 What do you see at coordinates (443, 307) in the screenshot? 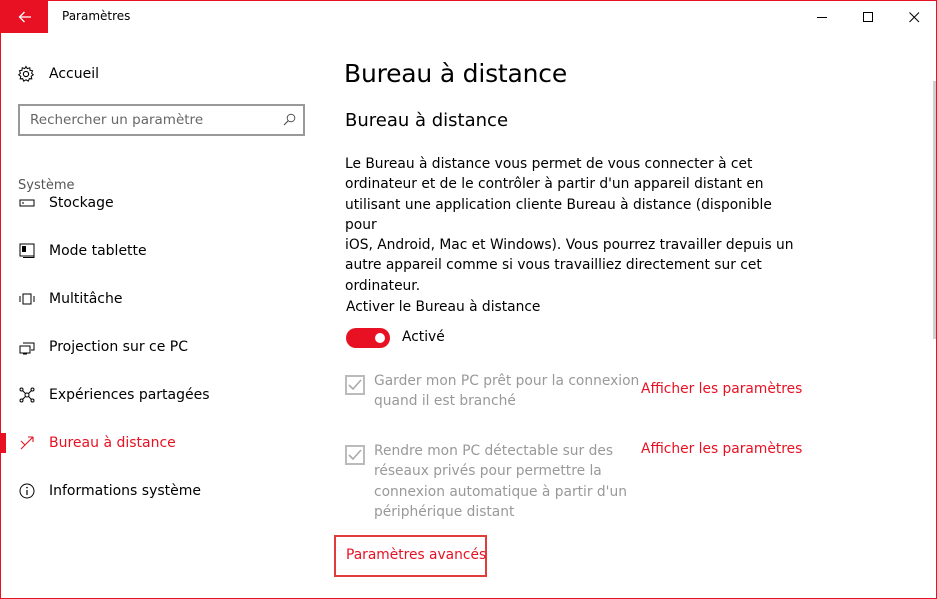
I see `toggle-label: Activer le Bureau à distance` at bounding box center [443, 307].